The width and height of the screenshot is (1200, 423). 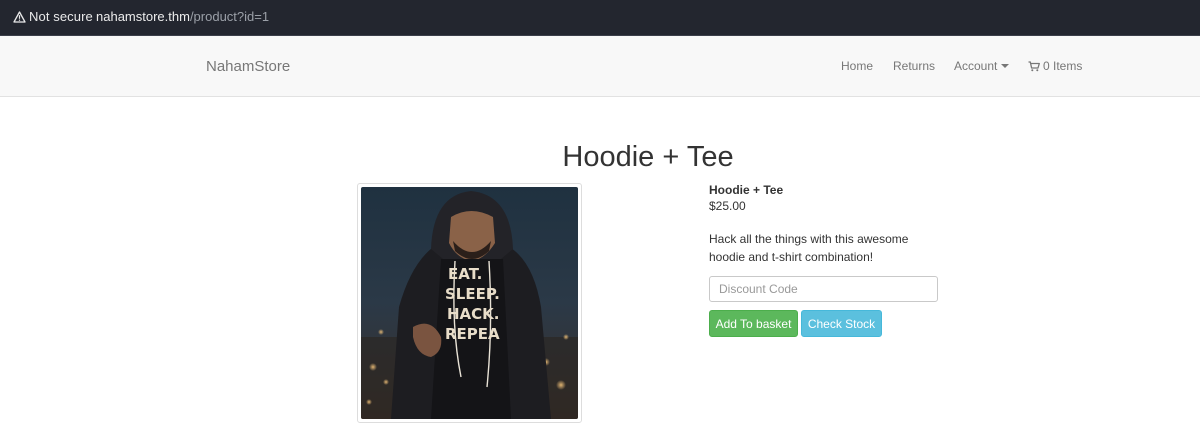 I want to click on nav-account-label: Account, so click(x=976, y=66).